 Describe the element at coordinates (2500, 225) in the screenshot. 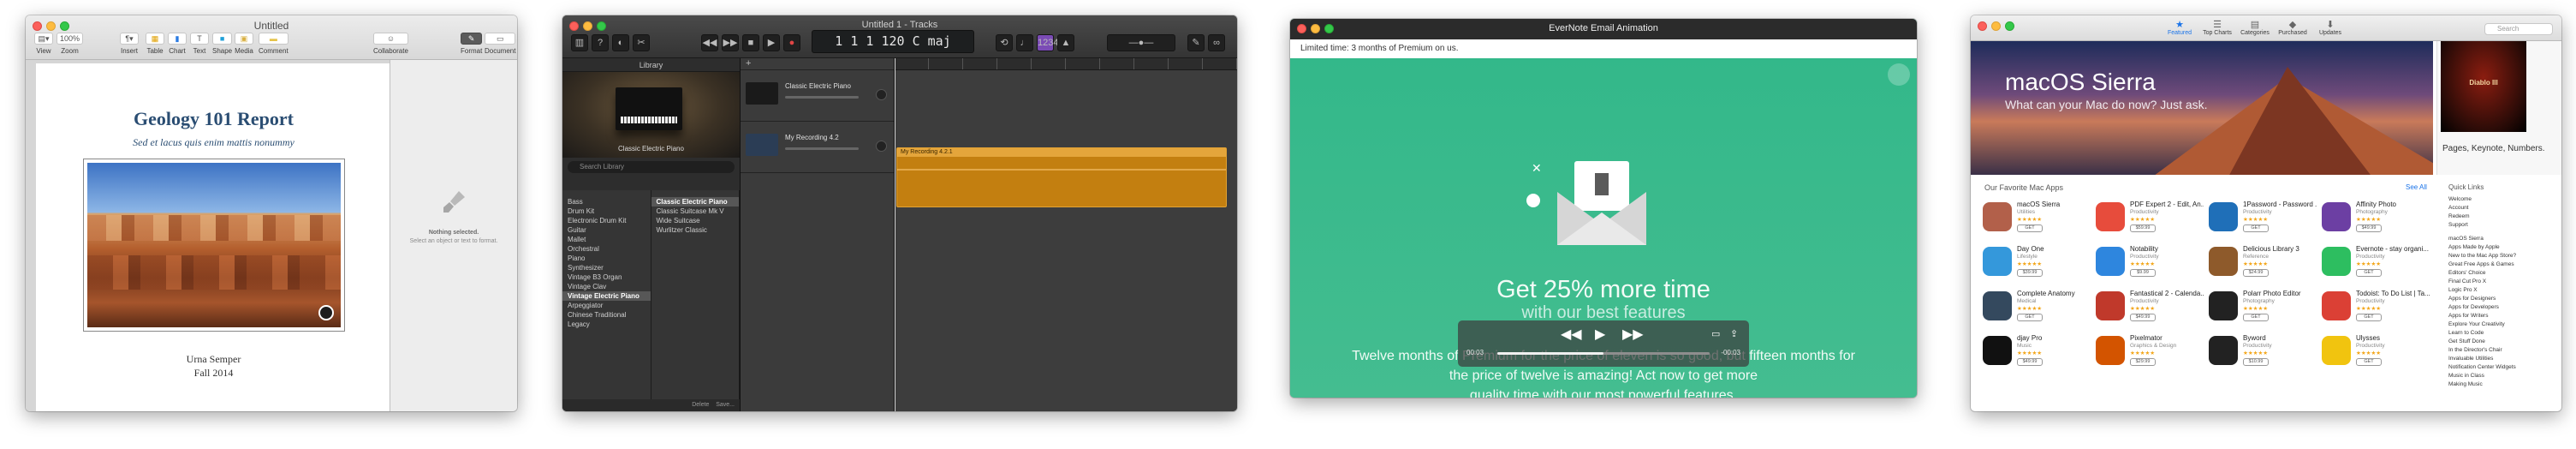

I see `quick-link: Support` at that location.